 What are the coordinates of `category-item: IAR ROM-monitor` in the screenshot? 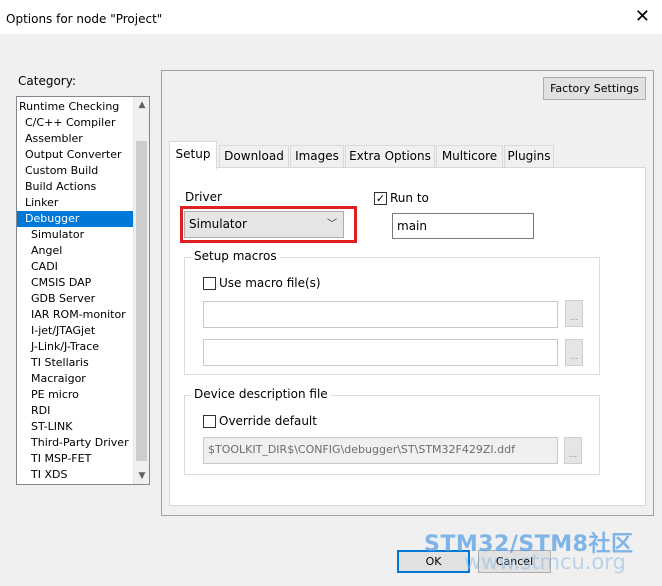 It's located at (75, 315).